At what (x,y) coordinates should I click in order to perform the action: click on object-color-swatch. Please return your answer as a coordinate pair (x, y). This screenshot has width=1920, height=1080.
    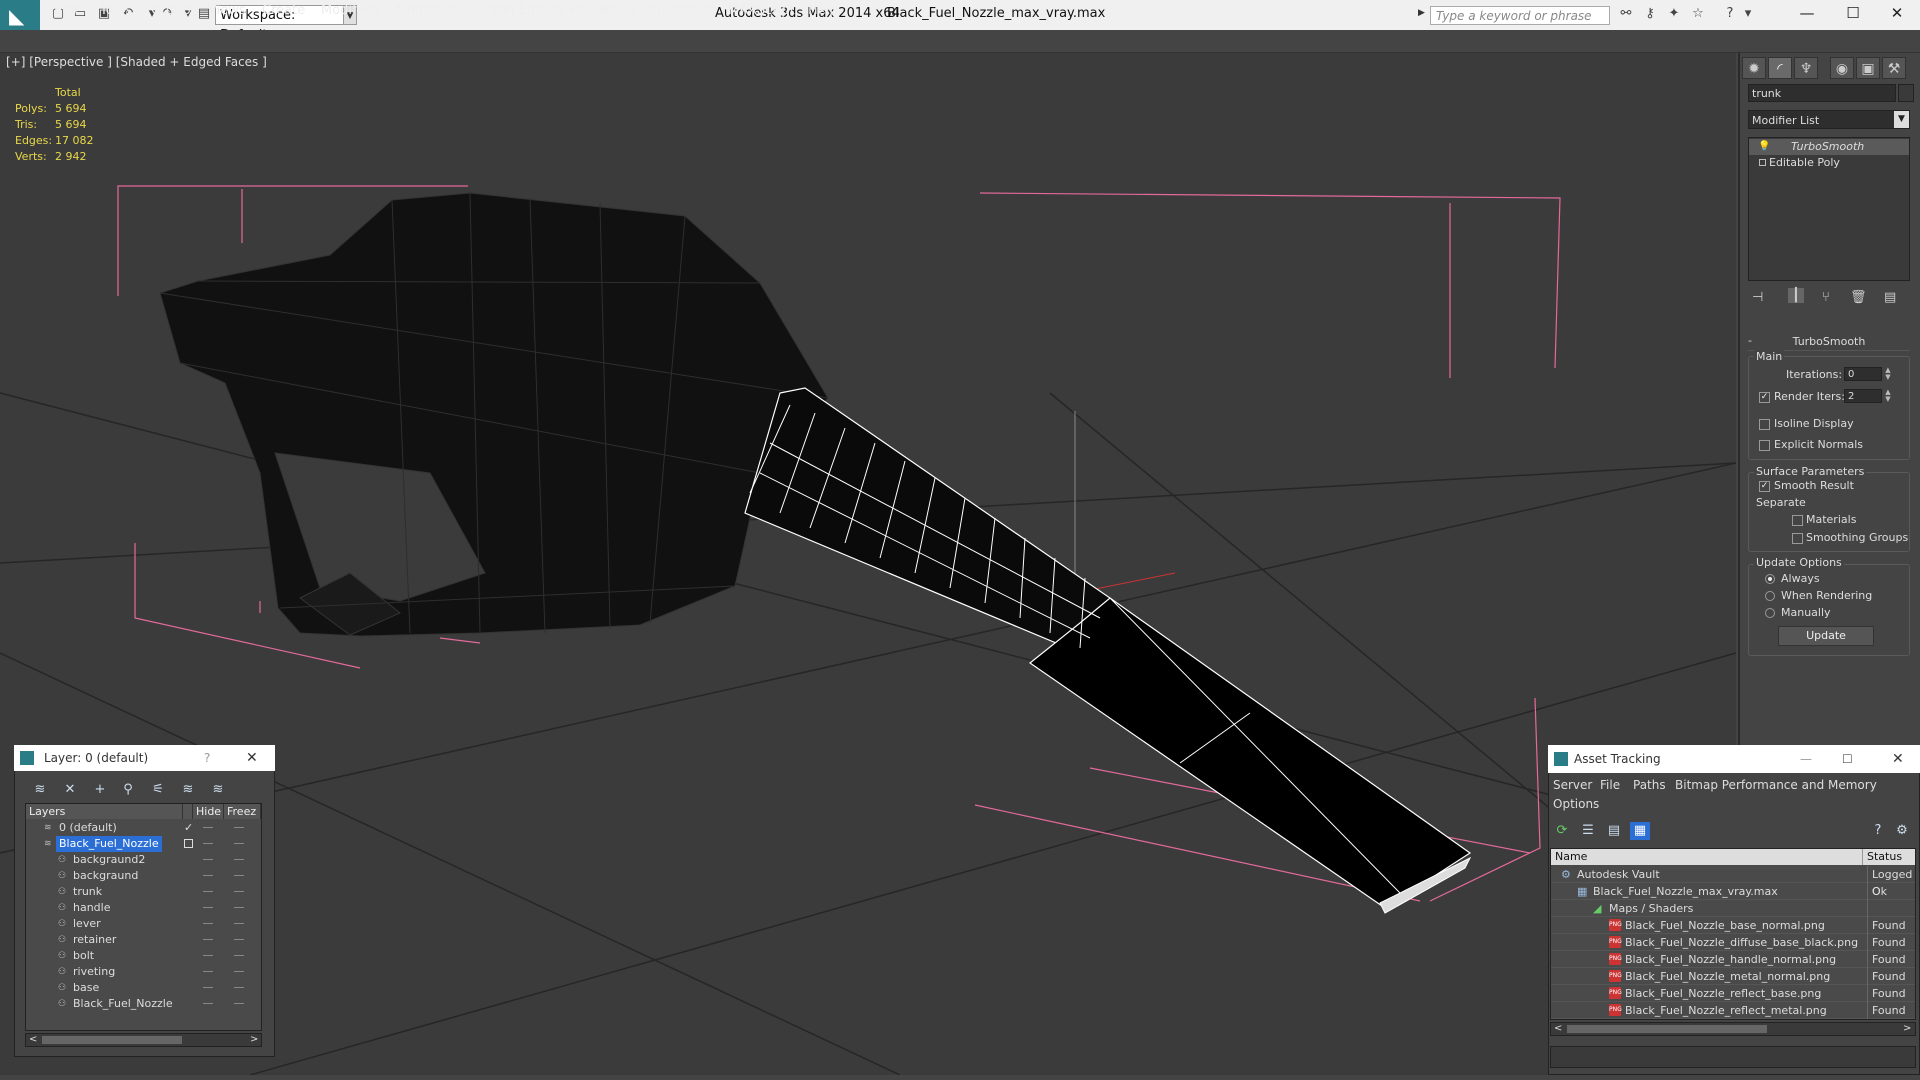
    Looking at the image, I should click on (1906, 93).